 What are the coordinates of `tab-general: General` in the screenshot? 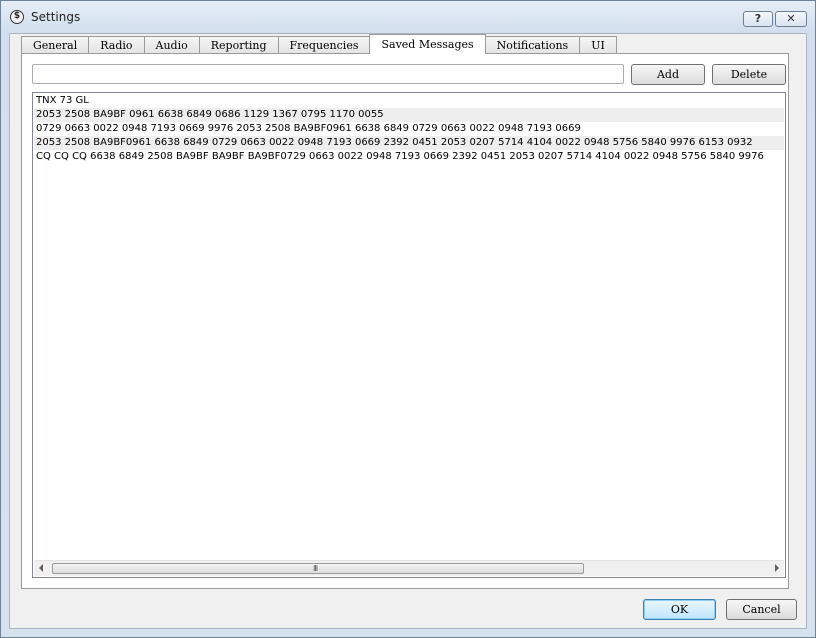 It's located at (55, 45).